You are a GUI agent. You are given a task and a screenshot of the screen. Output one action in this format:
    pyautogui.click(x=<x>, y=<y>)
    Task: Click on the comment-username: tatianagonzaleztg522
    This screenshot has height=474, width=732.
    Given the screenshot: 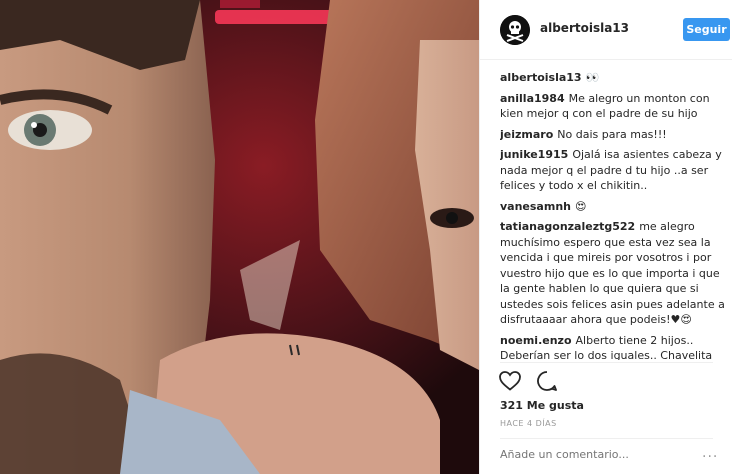 What is the action you would take?
    pyautogui.click(x=567, y=226)
    